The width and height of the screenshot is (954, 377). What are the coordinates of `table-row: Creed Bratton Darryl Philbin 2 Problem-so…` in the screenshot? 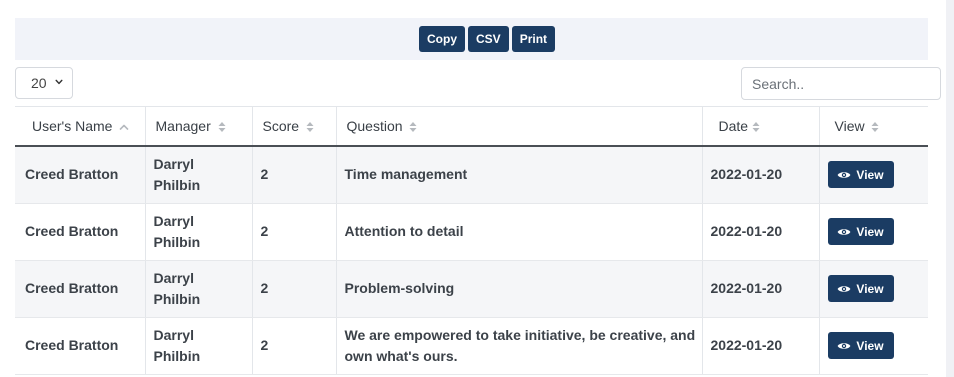 It's located at (471, 289).